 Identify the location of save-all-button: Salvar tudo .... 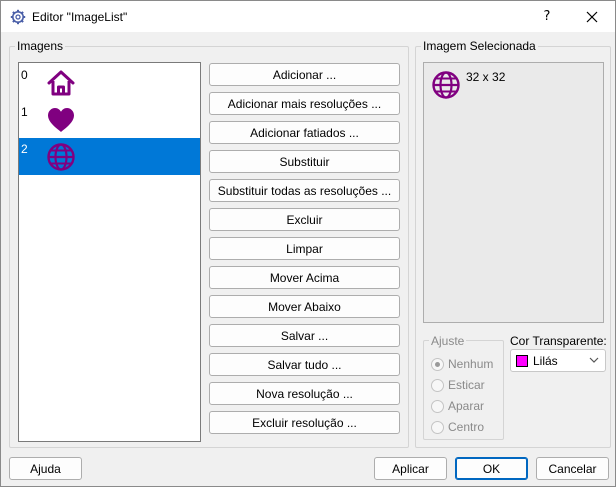
(304, 364).